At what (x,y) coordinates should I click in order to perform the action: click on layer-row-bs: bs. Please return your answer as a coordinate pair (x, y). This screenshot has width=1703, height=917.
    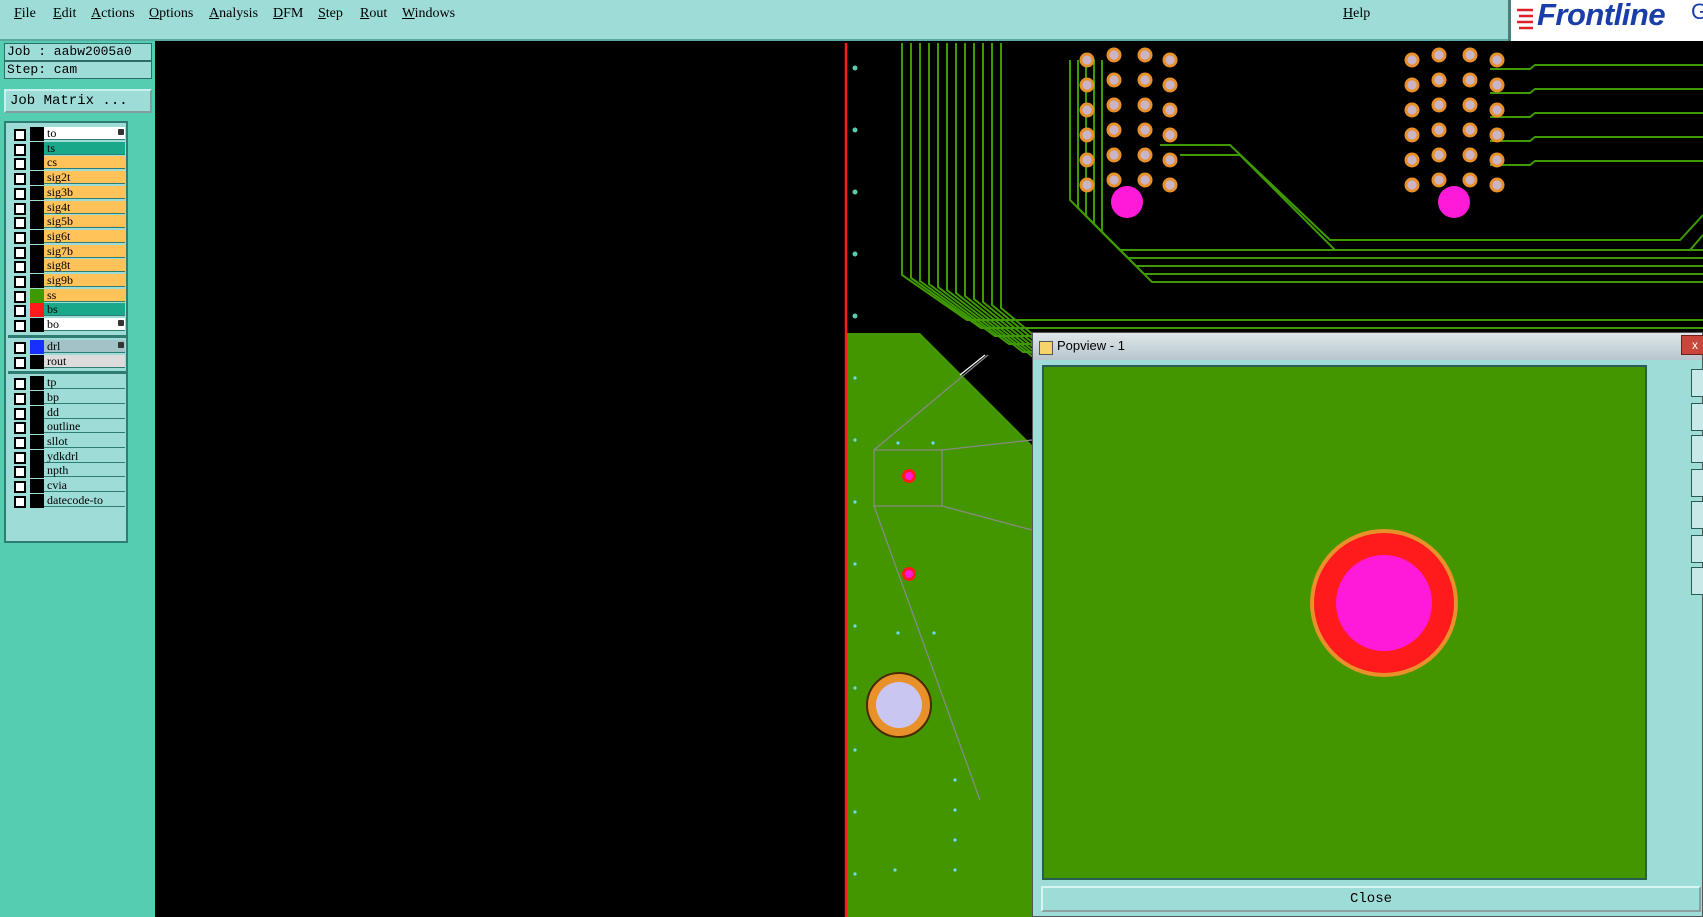
    Looking at the image, I should click on (67, 310).